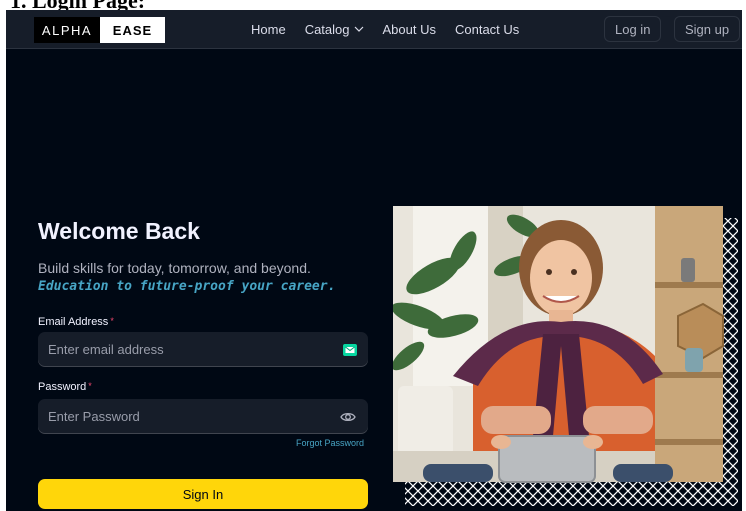  I want to click on chevron-down-icon, so click(358, 29).